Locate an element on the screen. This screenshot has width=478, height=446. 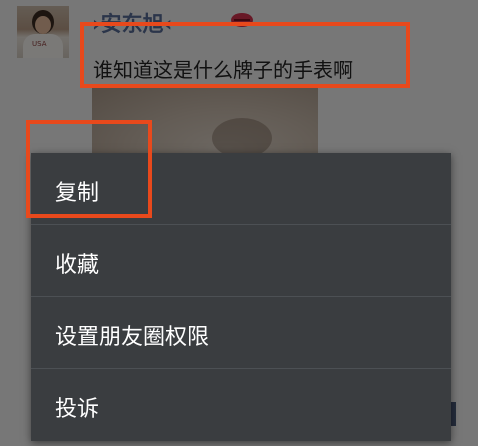
menu-item-report: 投诉 is located at coordinates (241, 405).